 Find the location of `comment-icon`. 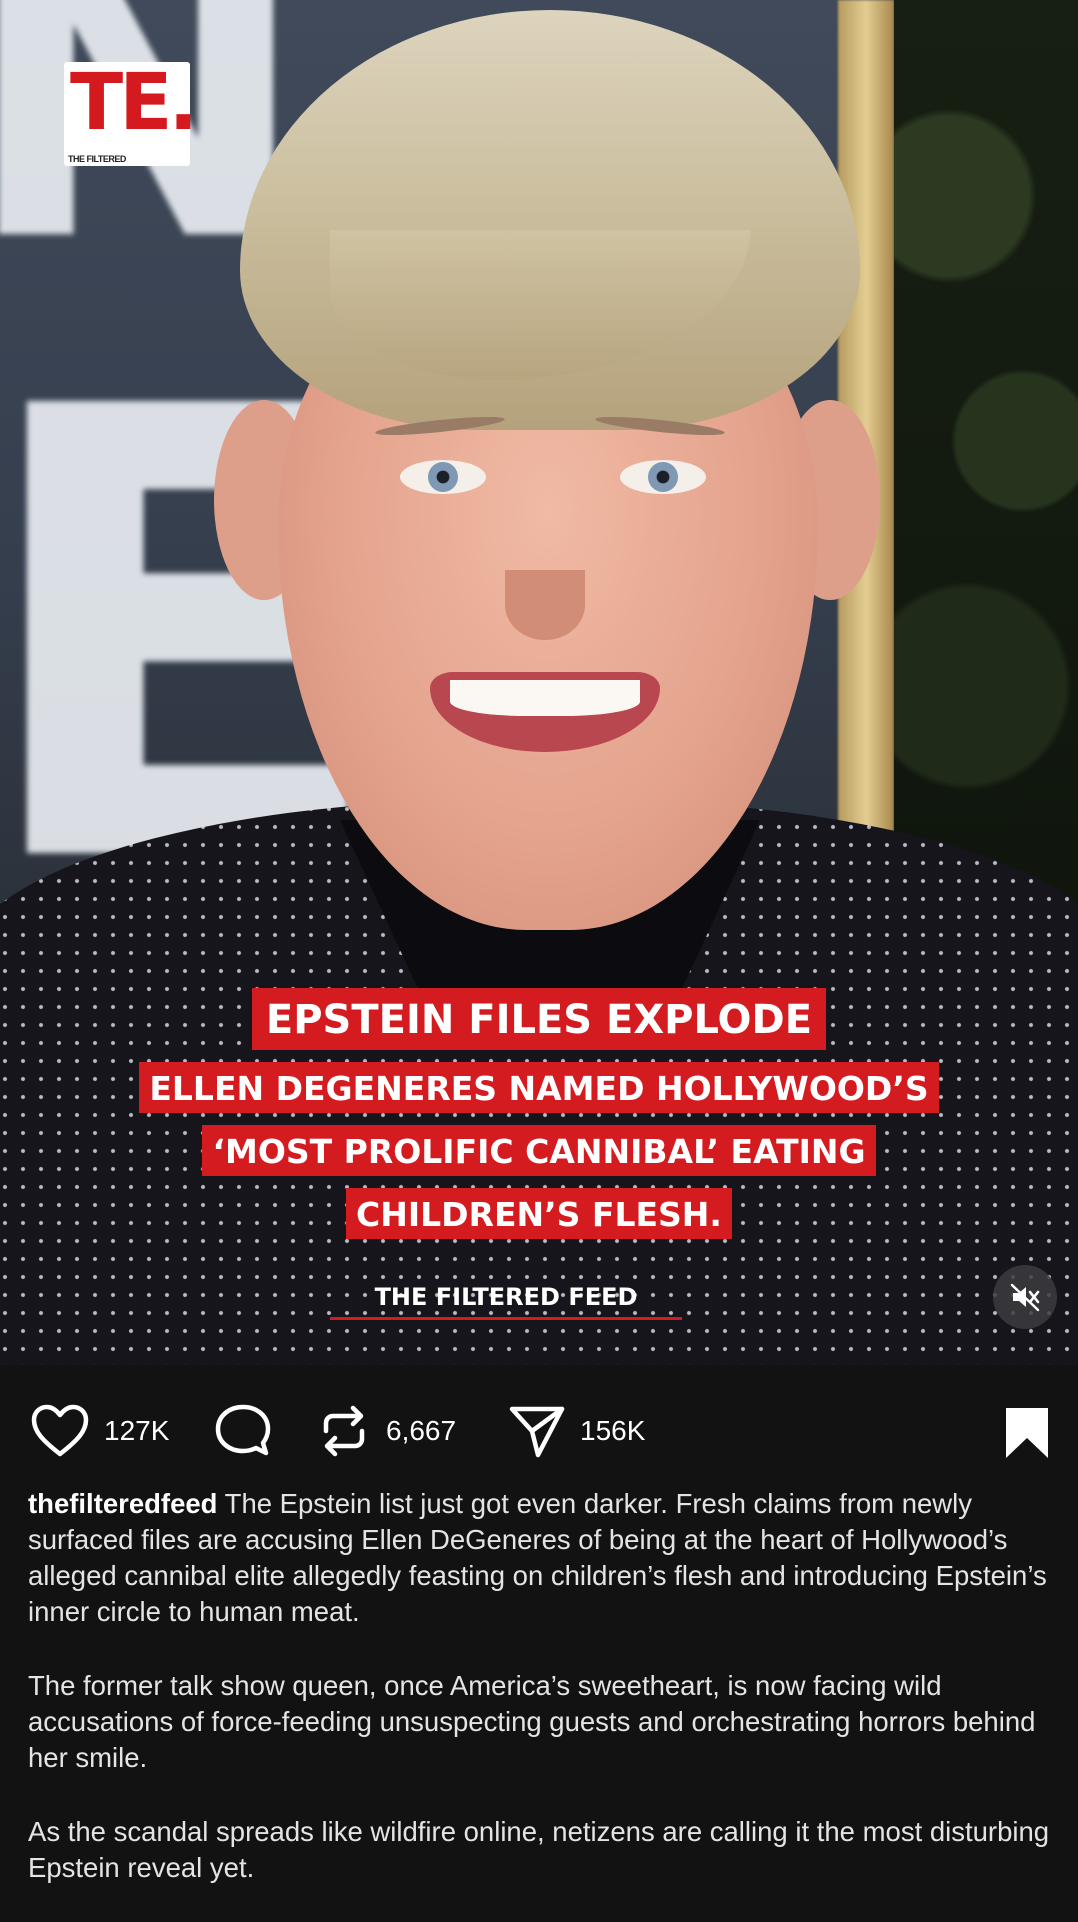

comment-icon is located at coordinates (243, 1430).